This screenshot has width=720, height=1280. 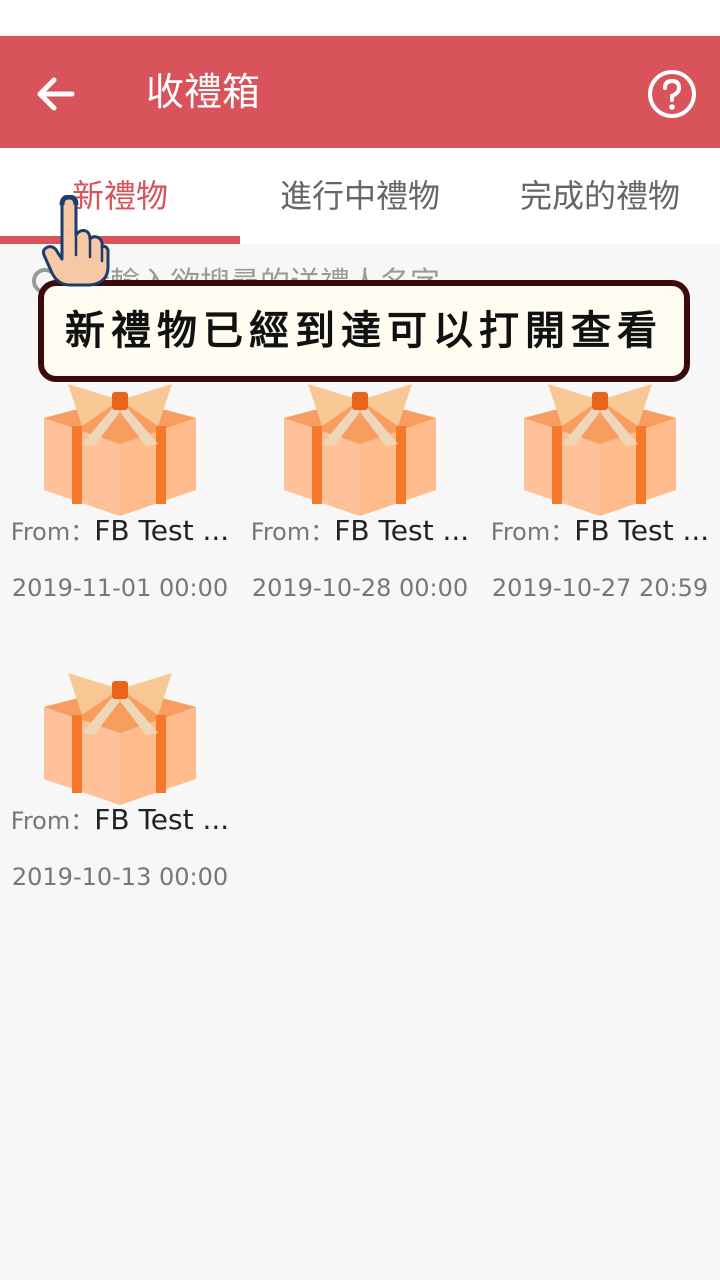 What do you see at coordinates (120, 588) in the screenshot?
I see `gift-date: 2019-11-01 00:00` at bounding box center [120, 588].